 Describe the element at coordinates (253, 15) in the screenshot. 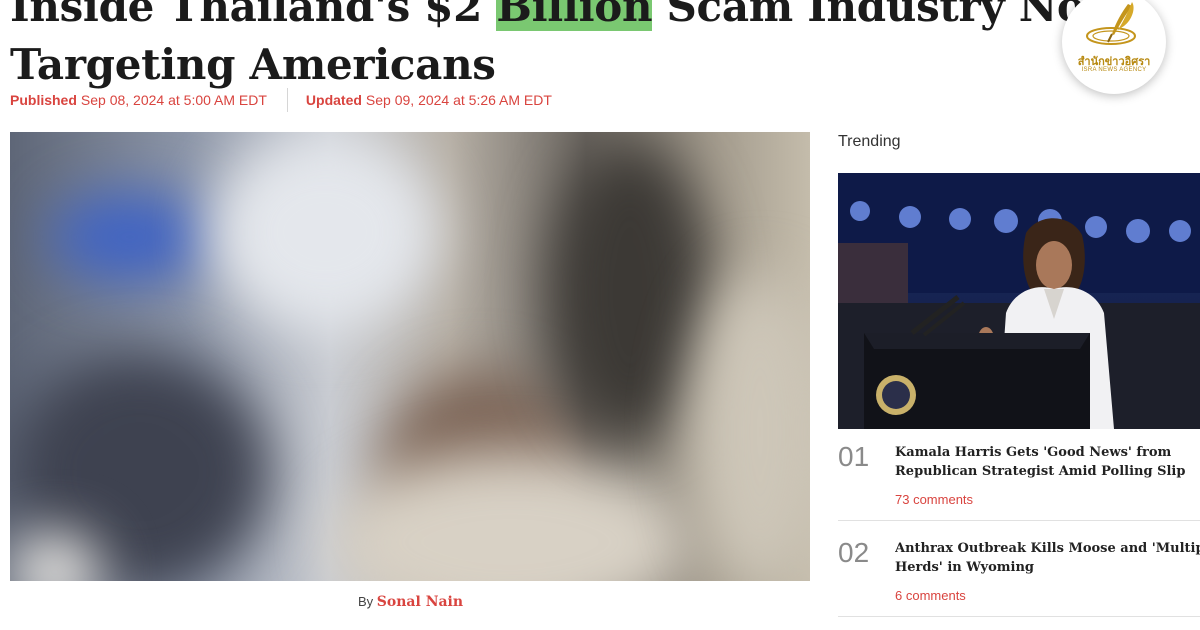

I see `headline-part-1: Inside Thailand's $2` at that location.